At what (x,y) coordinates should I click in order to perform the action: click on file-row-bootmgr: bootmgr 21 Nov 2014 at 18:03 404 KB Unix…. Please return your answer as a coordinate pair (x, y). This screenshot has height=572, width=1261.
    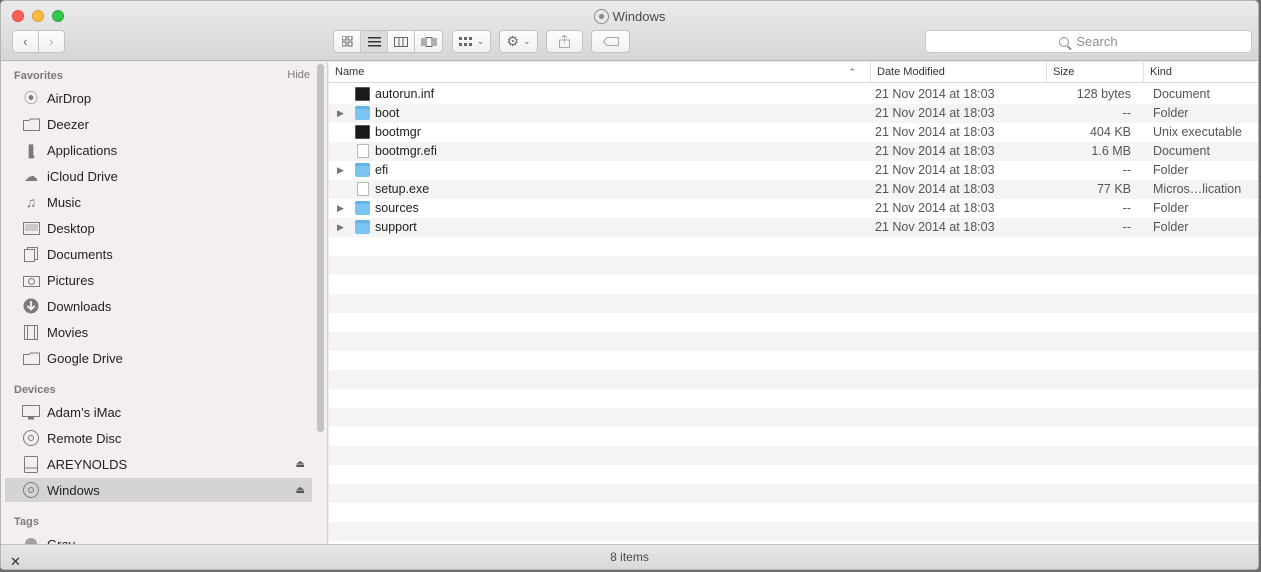
    Looking at the image, I should click on (793, 132).